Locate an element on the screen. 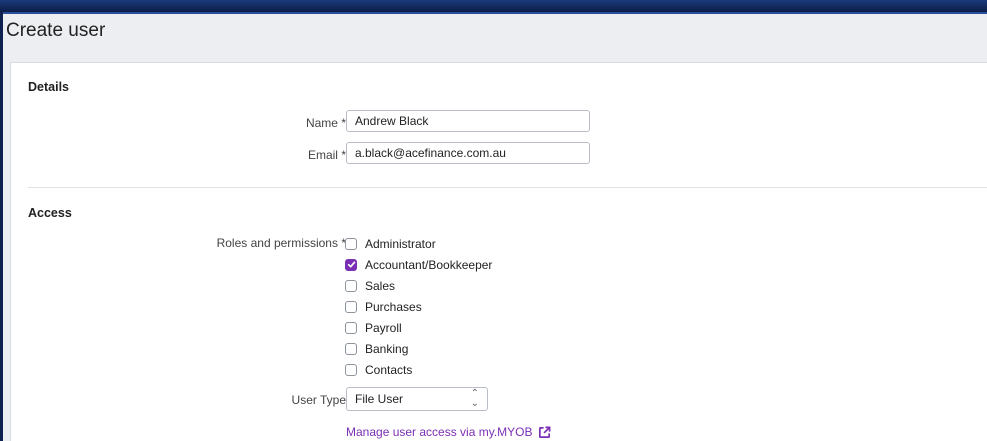  updown-chevron-icon: ⌃ ⌄ is located at coordinates (474, 398).